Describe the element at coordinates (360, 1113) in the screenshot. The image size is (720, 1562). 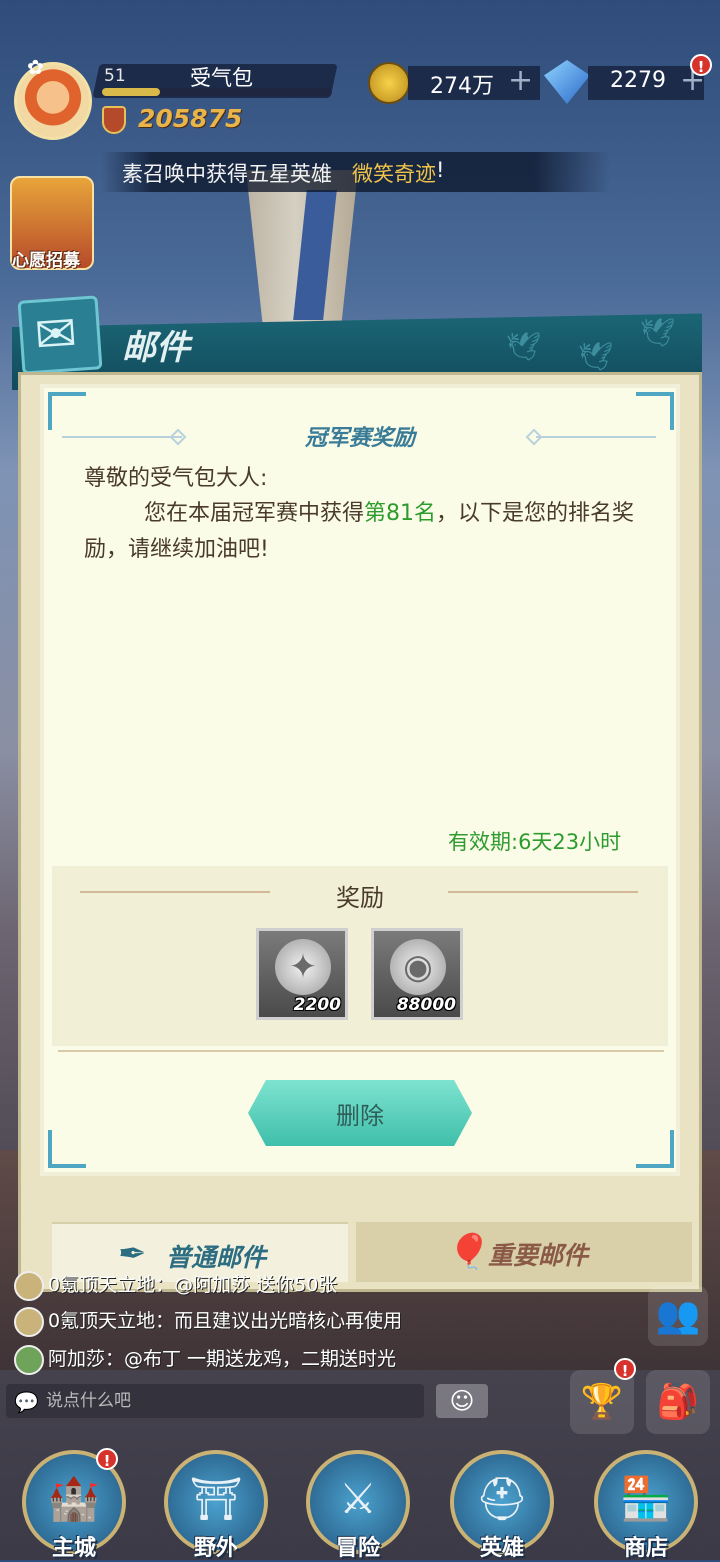
I see `delete-mail-button: 删除` at that location.